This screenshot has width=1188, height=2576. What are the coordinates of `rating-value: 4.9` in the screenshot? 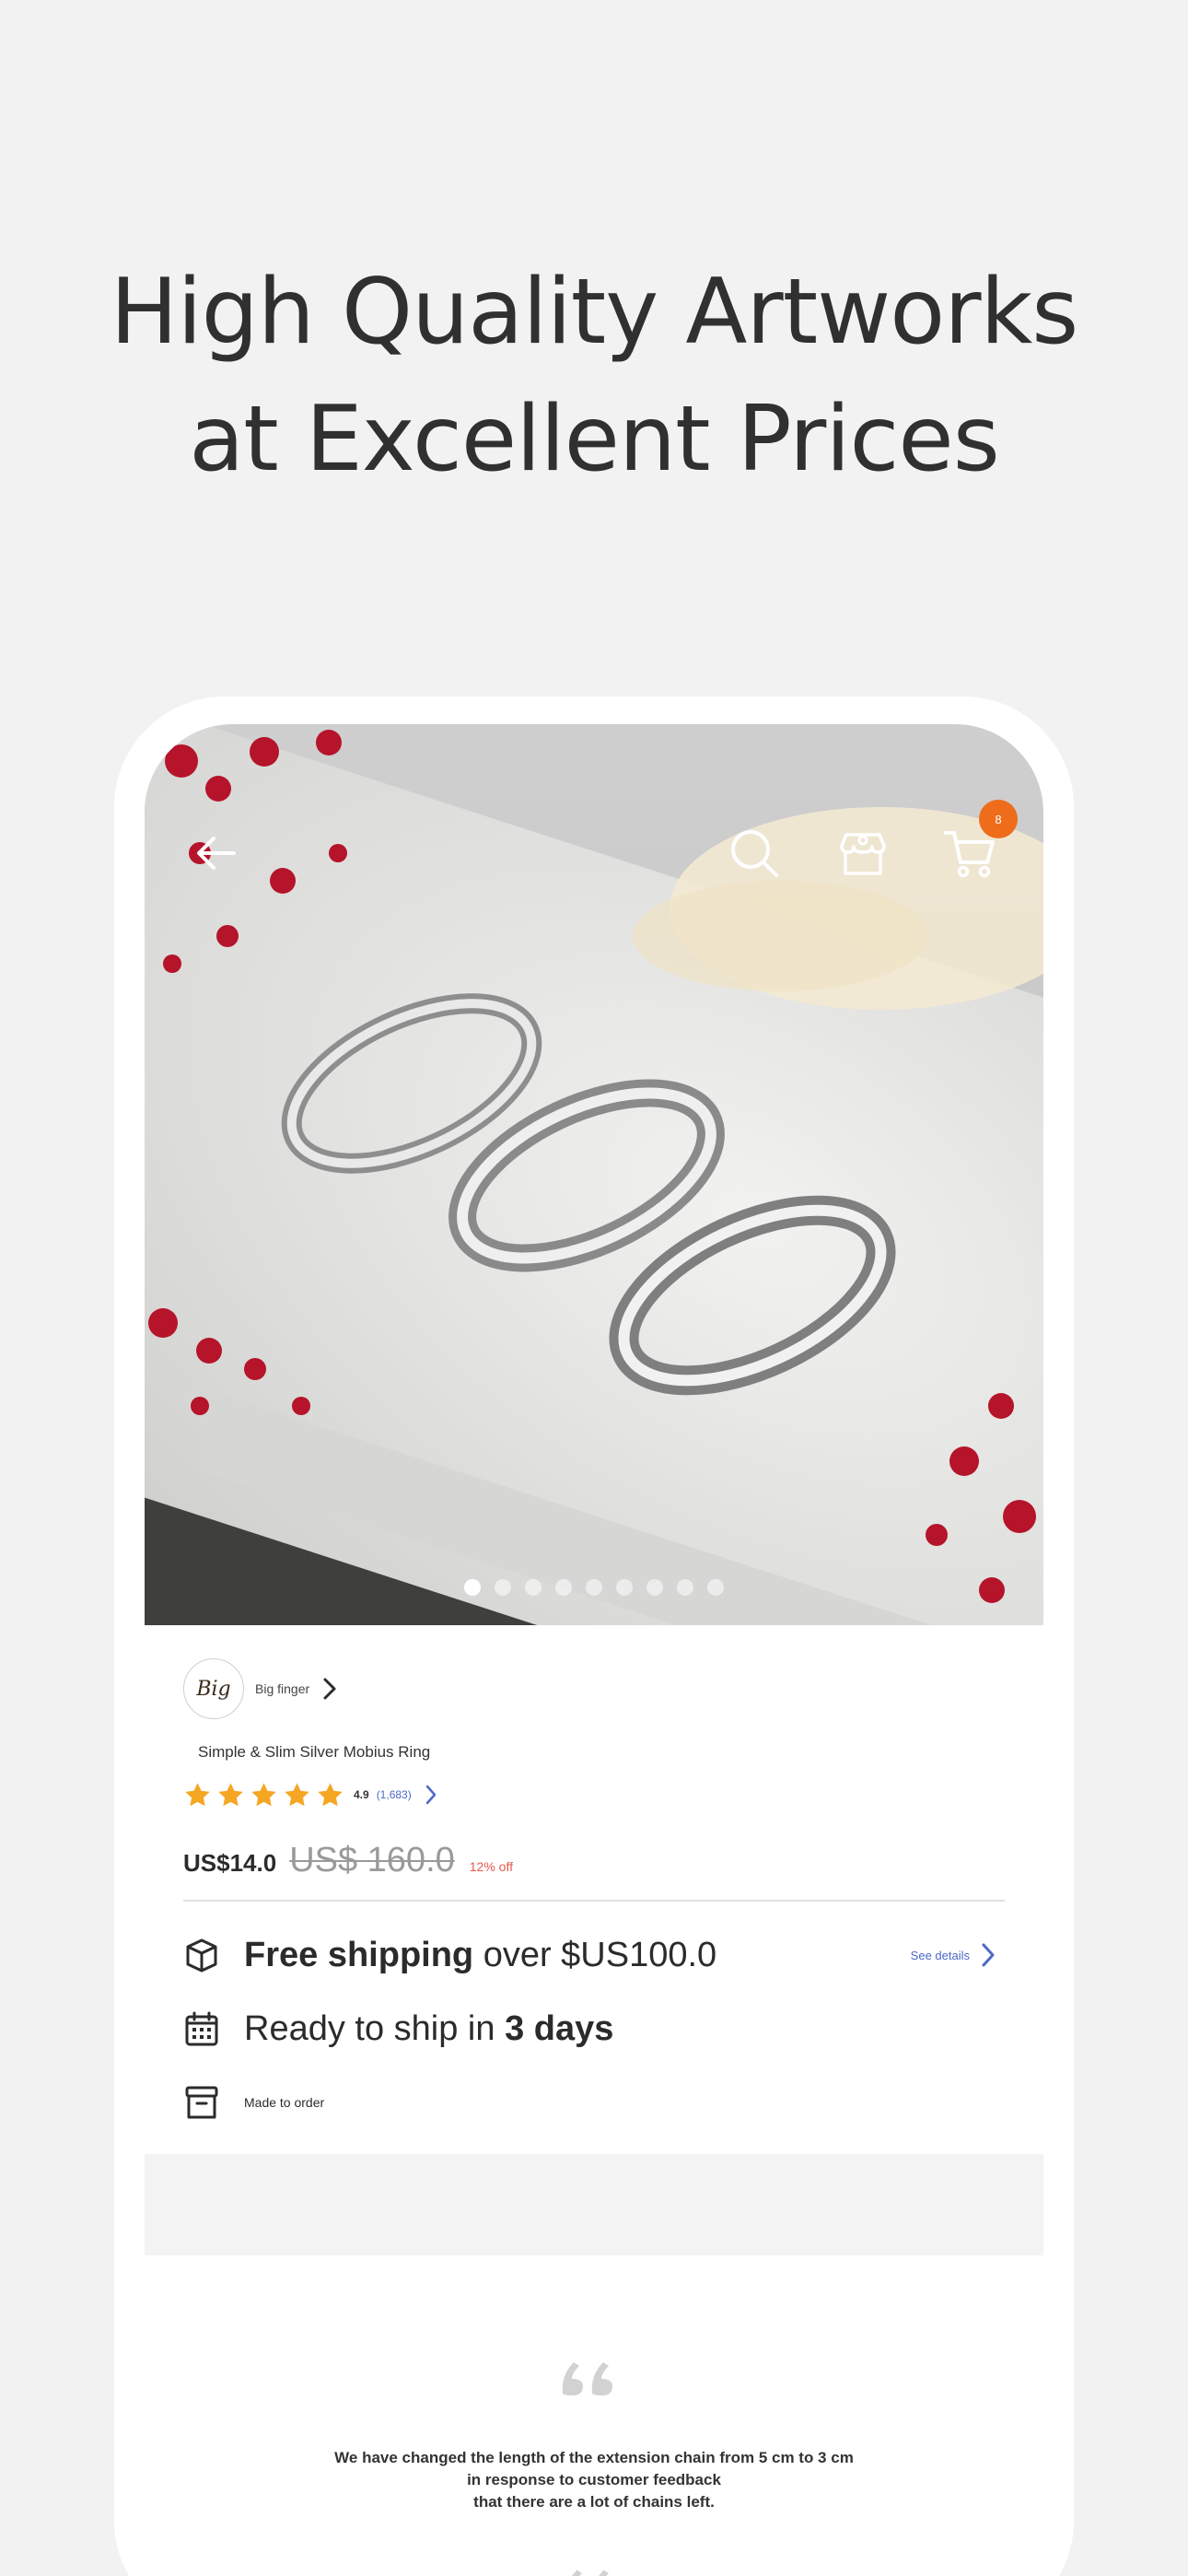 It's located at (361, 1794).